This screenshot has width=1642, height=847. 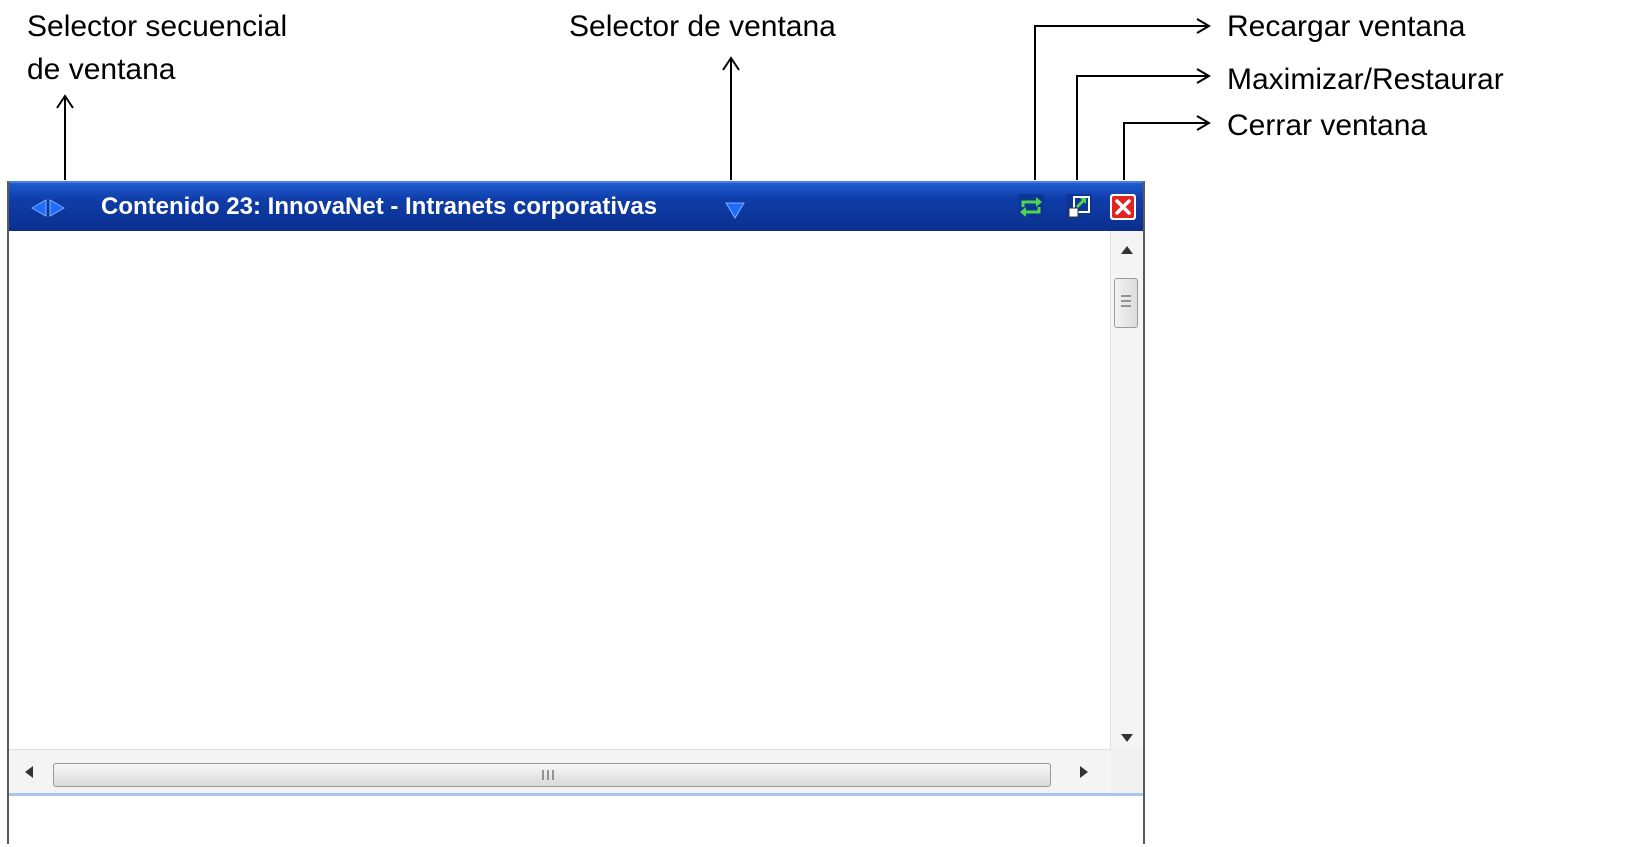 I want to click on horizontal-scroll-thumb, so click(x=552, y=775).